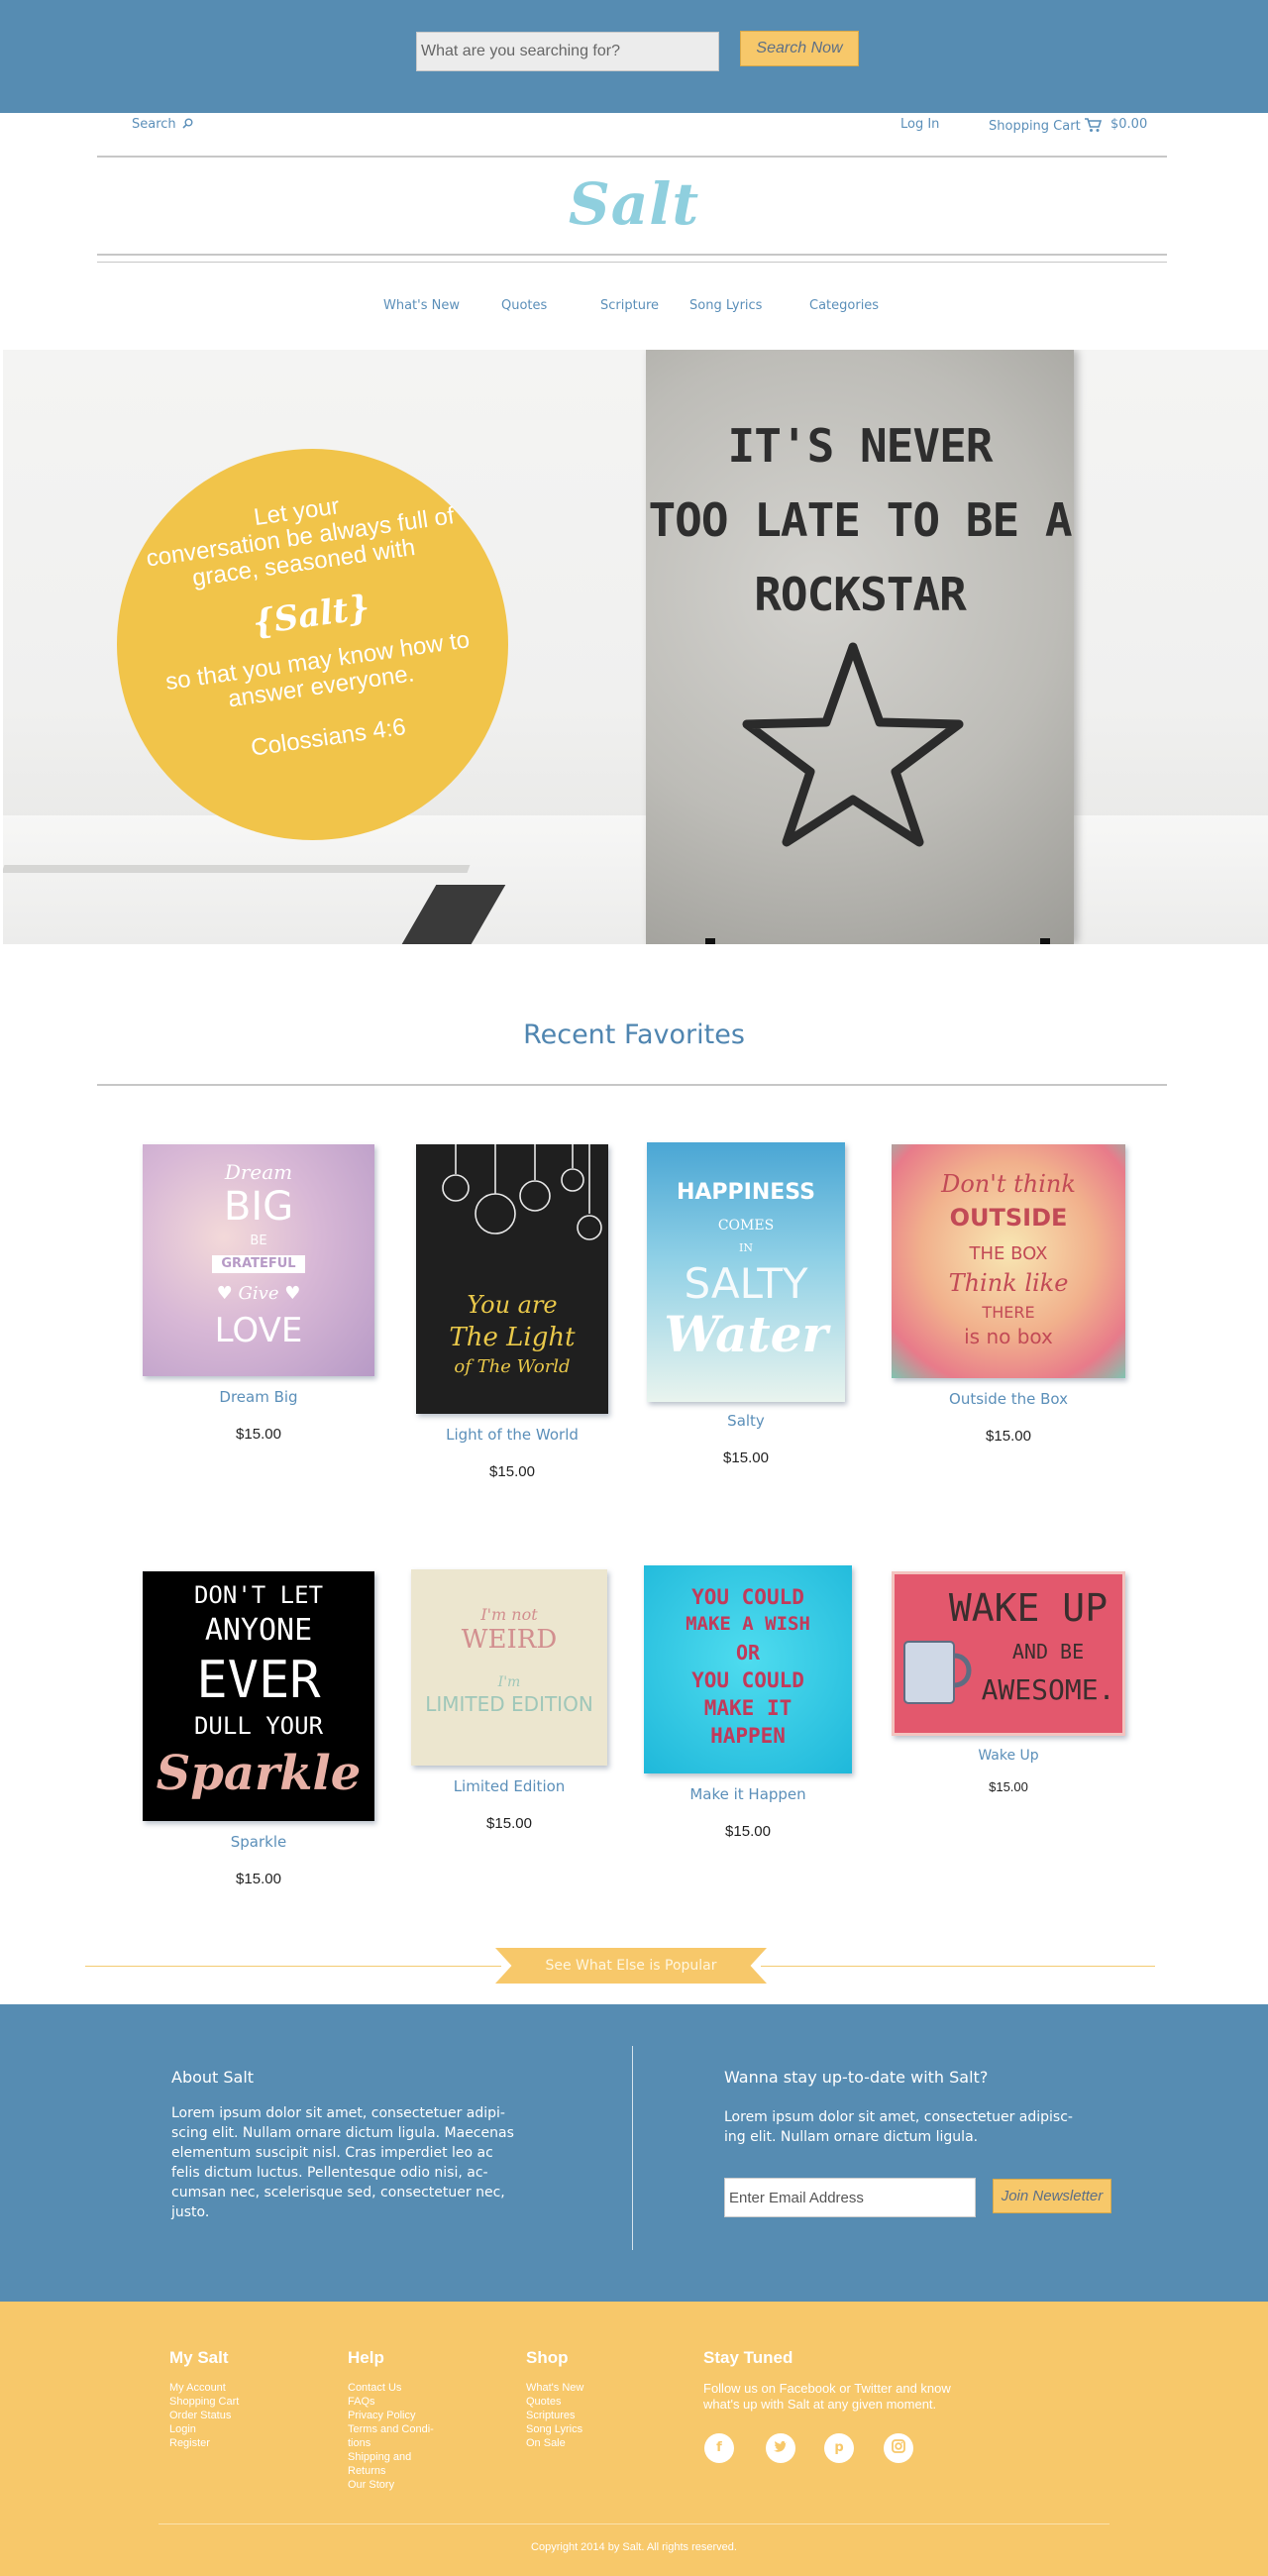 The height and width of the screenshot is (2576, 1268). What do you see at coordinates (1048, 1652) in the screenshot?
I see `art-line: AND BE` at bounding box center [1048, 1652].